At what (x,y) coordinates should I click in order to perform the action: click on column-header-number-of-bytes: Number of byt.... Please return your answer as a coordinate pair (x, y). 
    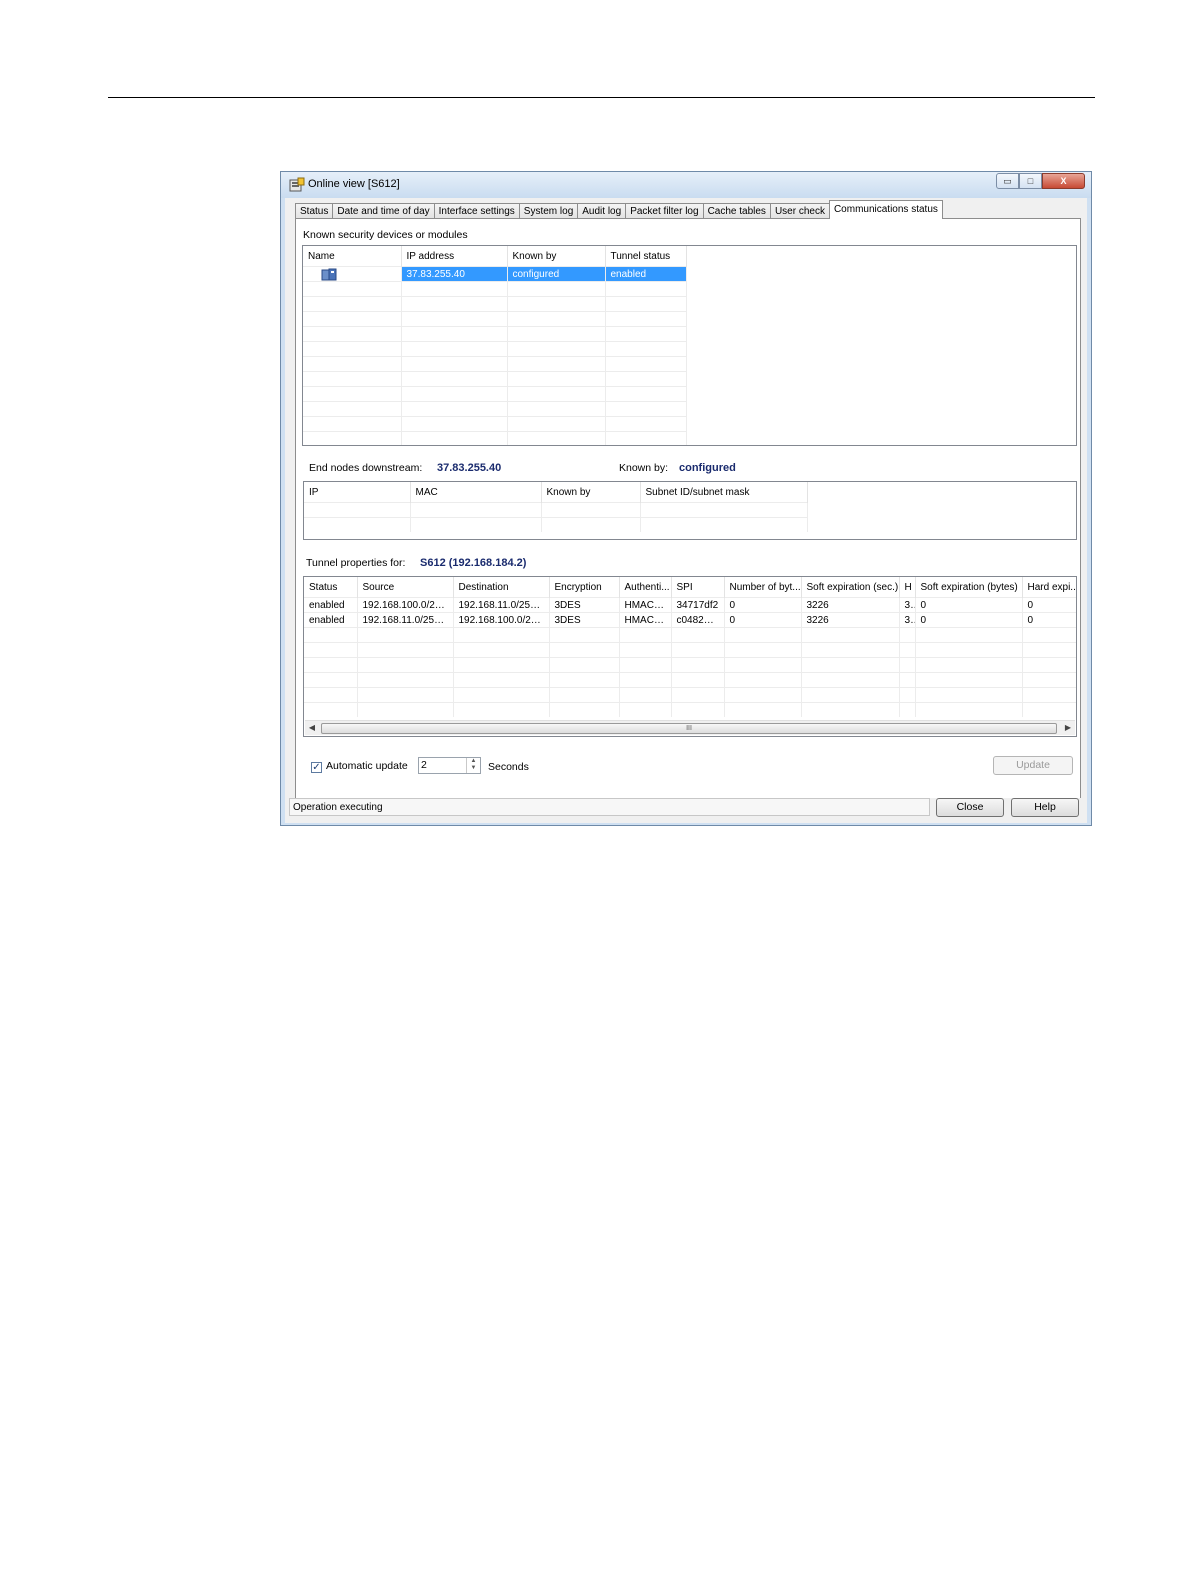
    Looking at the image, I should click on (763, 587).